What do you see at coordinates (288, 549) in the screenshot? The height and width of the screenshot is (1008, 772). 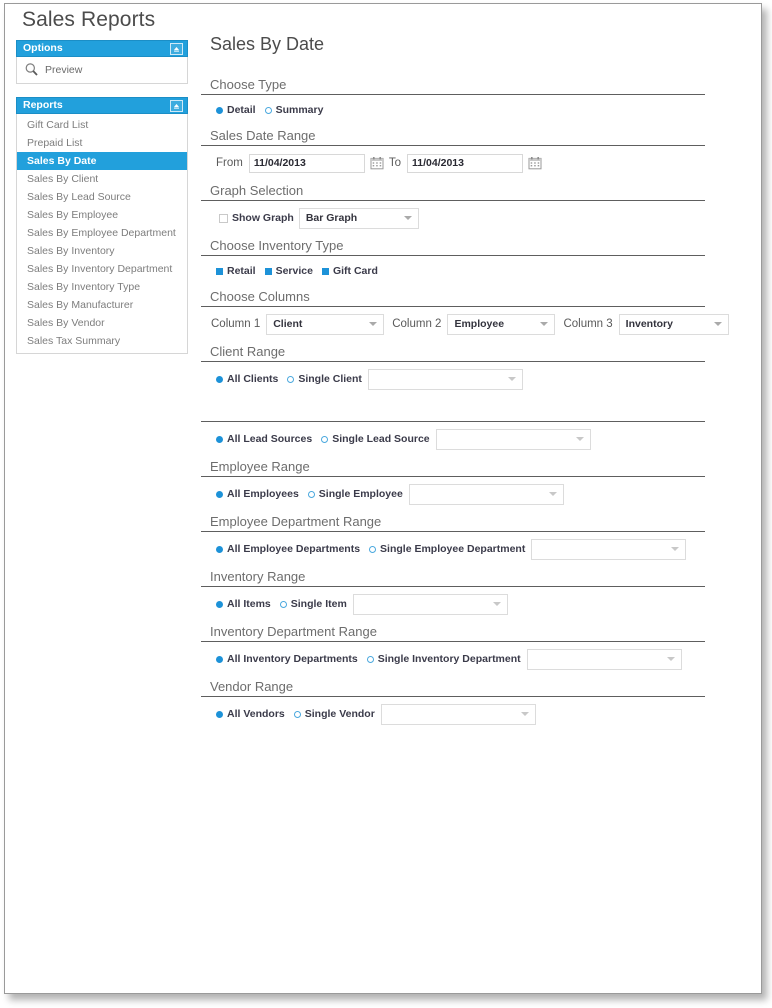 I see `radio-all-employee-departments: All Employee Departments` at bounding box center [288, 549].